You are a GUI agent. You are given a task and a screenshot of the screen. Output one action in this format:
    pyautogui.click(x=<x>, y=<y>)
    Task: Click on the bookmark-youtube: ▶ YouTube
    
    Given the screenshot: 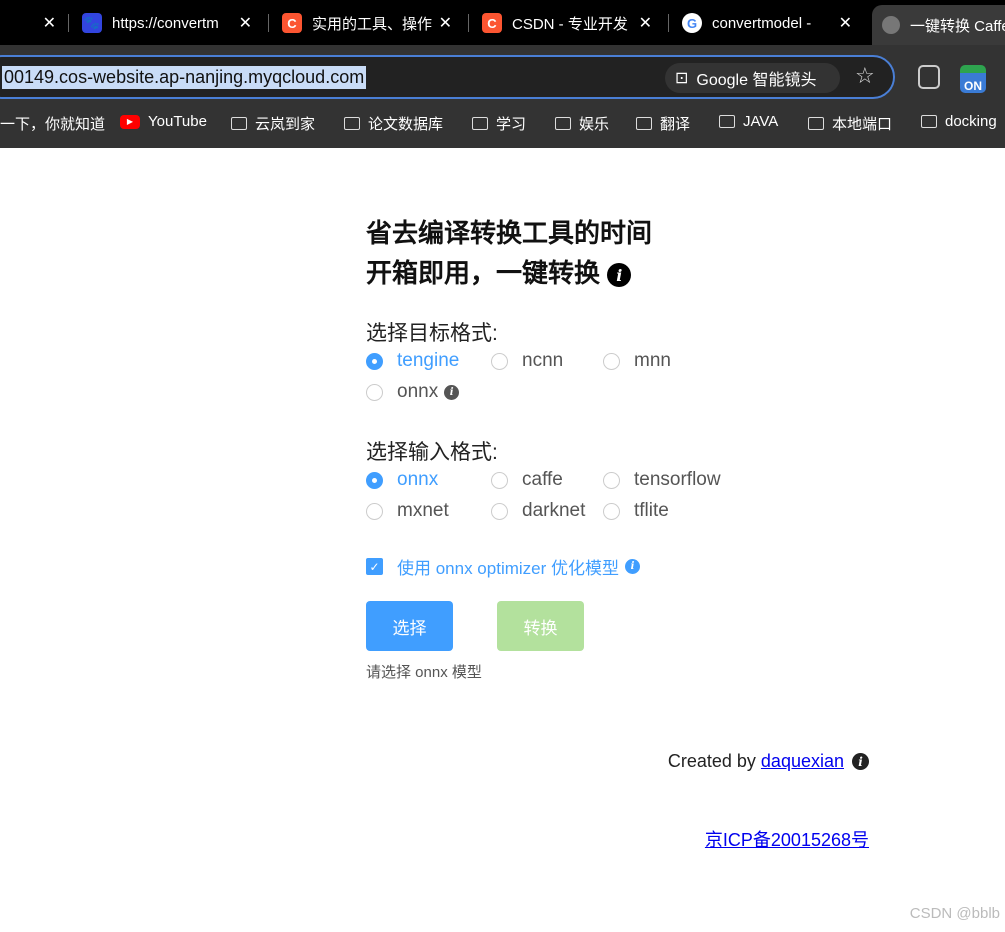 What is the action you would take?
    pyautogui.click(x=163, y=121)
    